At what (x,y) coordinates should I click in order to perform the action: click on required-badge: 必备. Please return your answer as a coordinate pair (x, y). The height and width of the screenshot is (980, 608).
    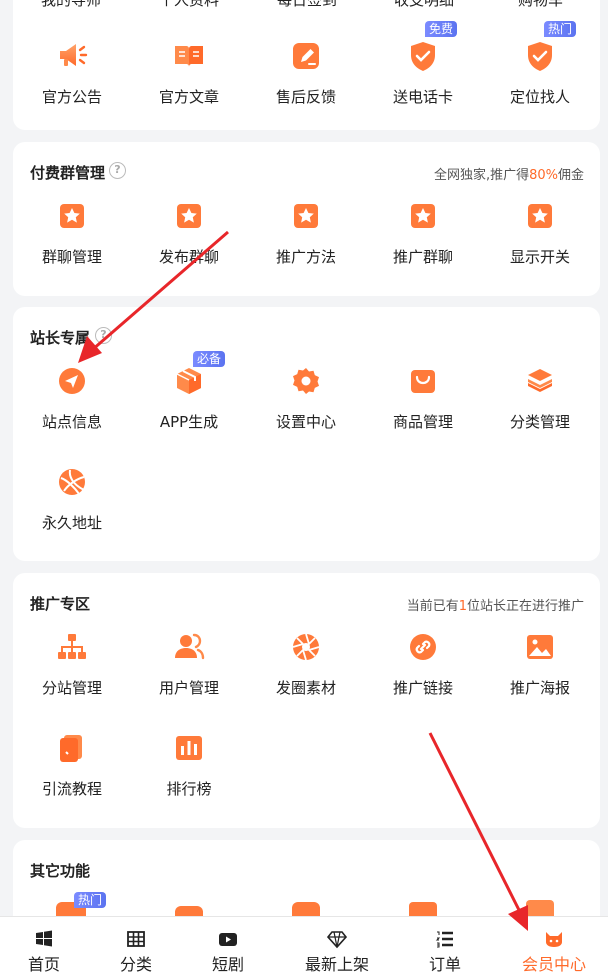
    Looking at the image, I should click on (209, 359).